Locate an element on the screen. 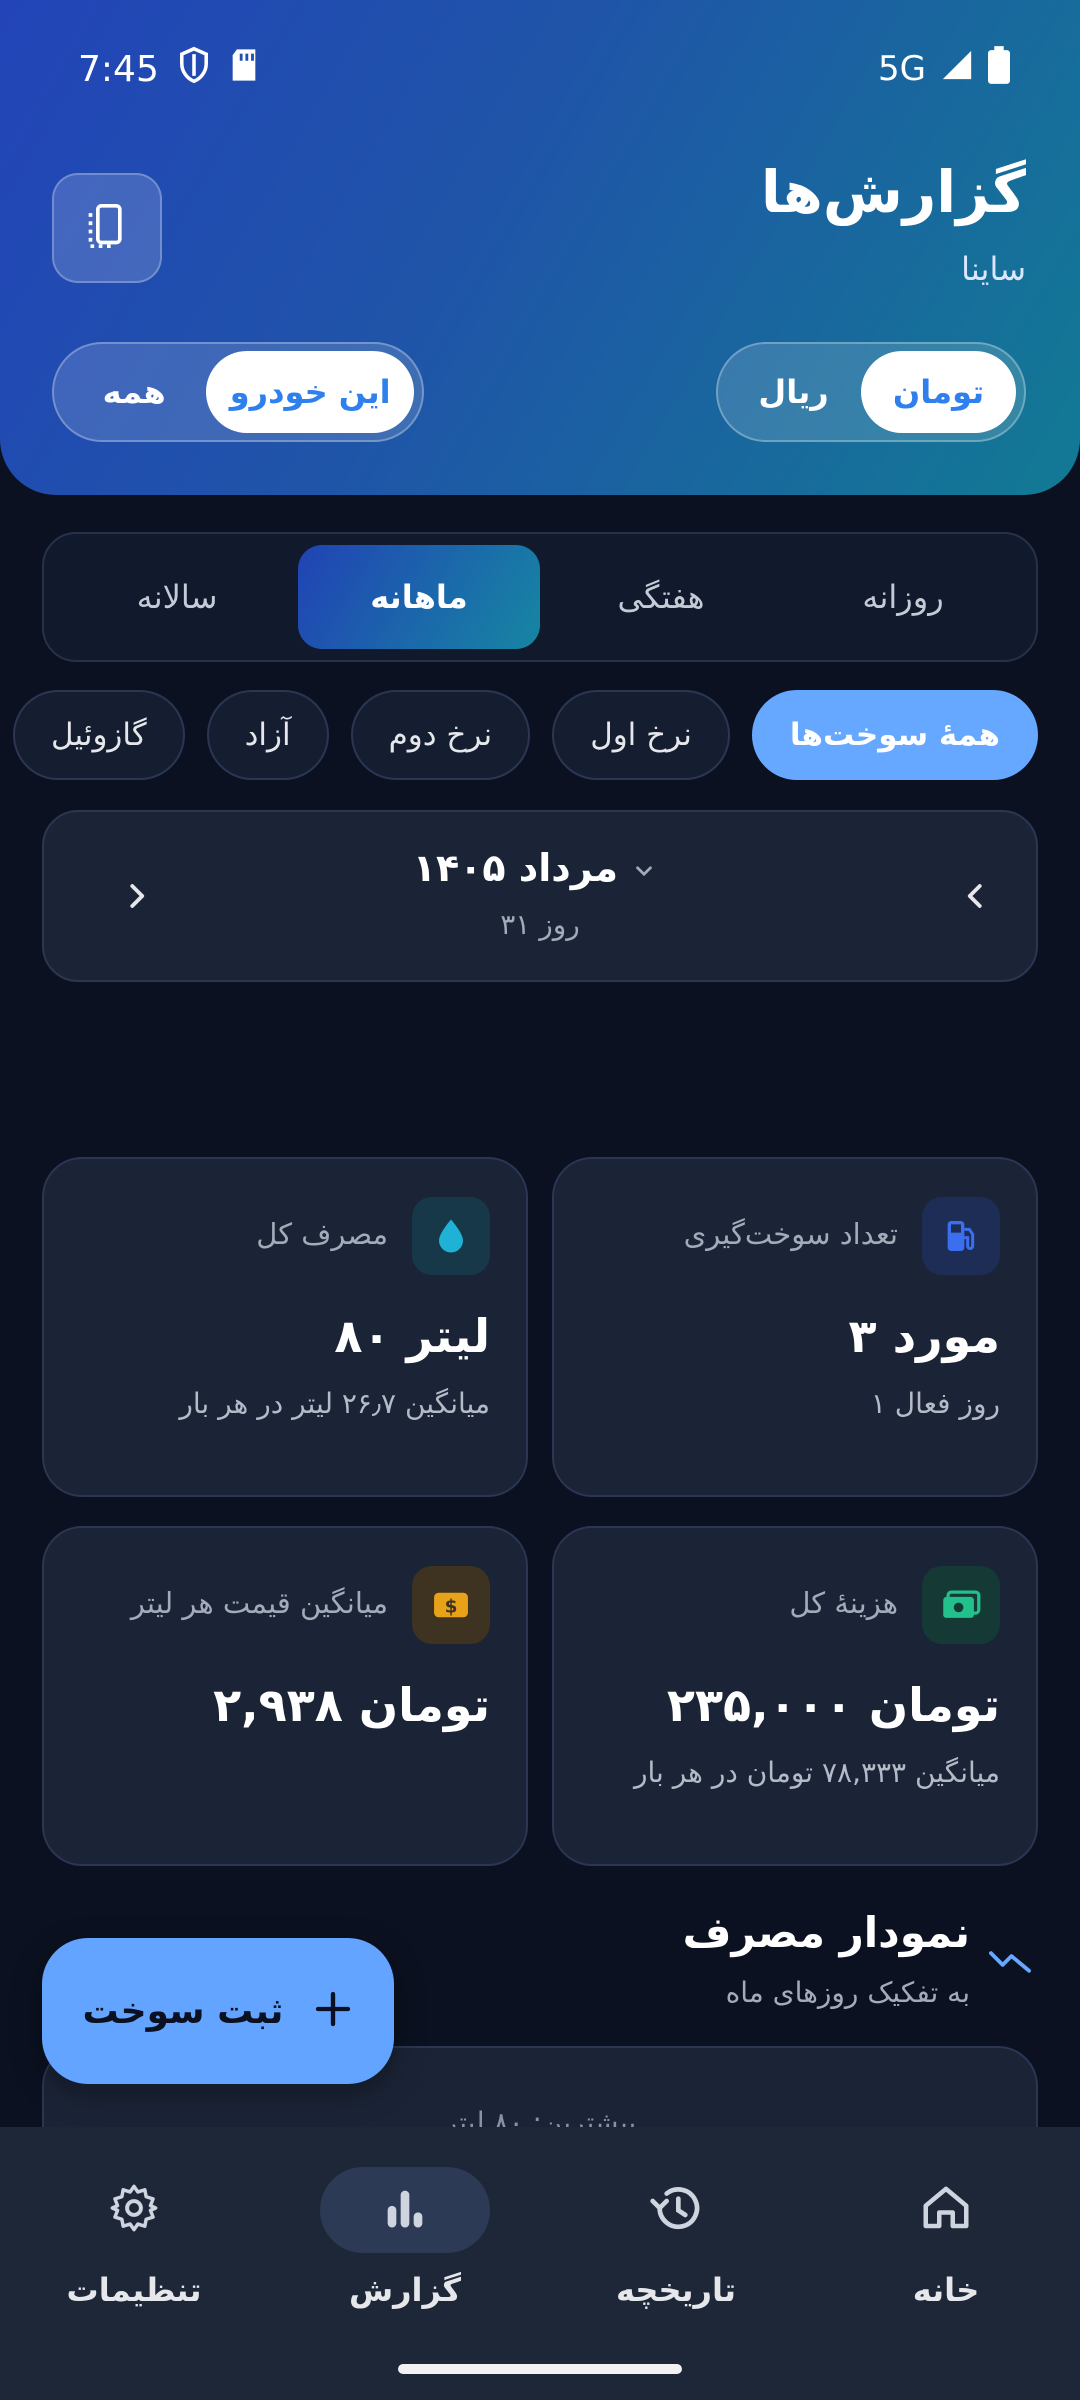 The image size is (1080, 2400). total-cost-label: هزینهٔ کل is located at coordinates (843, 1603).